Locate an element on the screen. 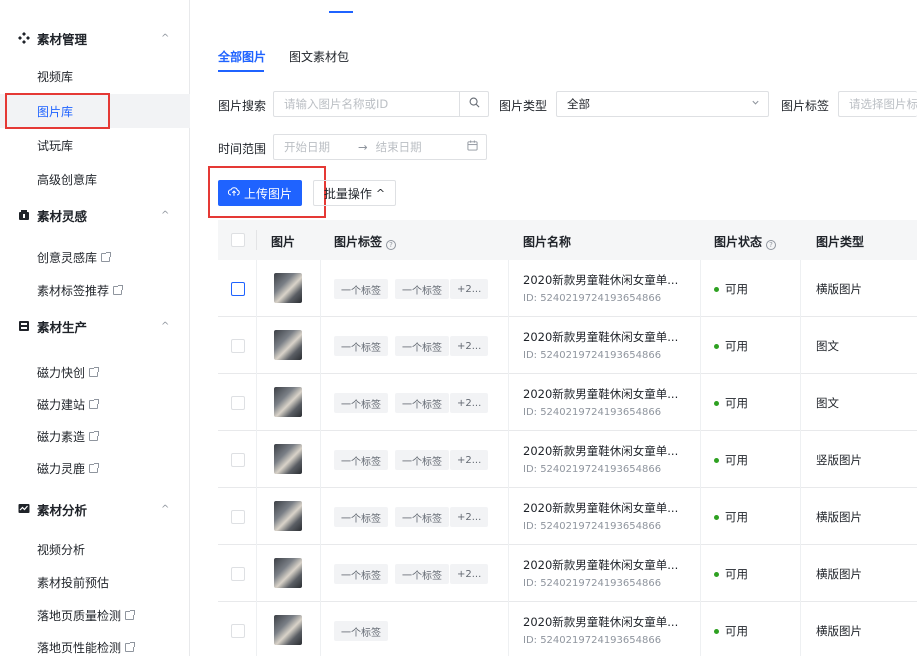 The height and width of the screenshot is (656, 917). select-all-checkbox is located at coordinates (238, 240).